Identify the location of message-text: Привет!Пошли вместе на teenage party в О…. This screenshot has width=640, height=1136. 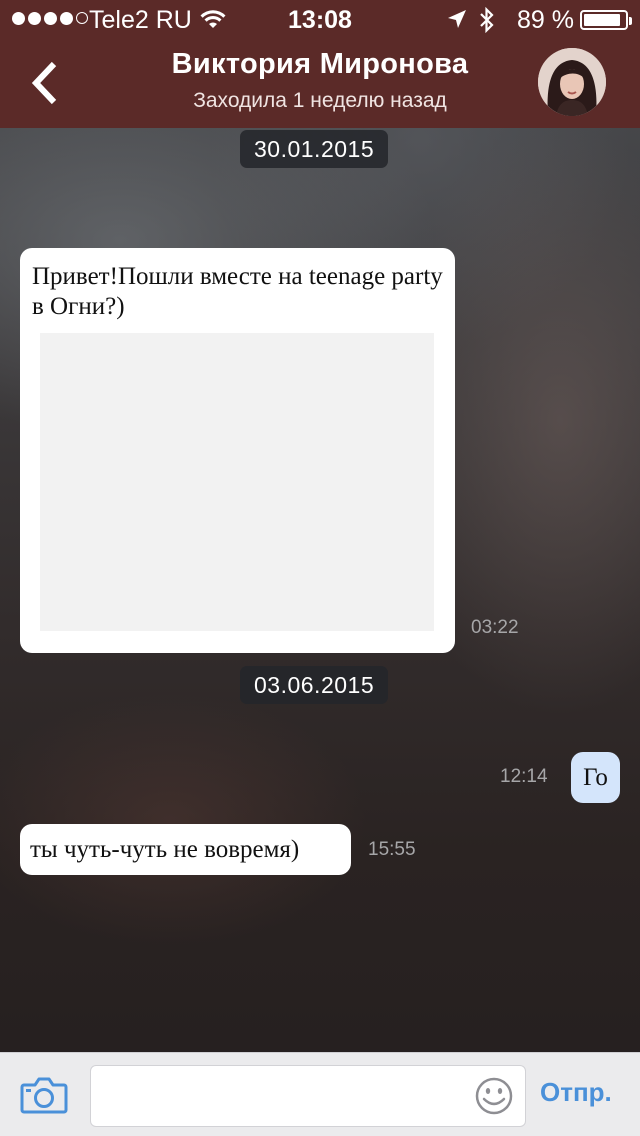
(237, 291).